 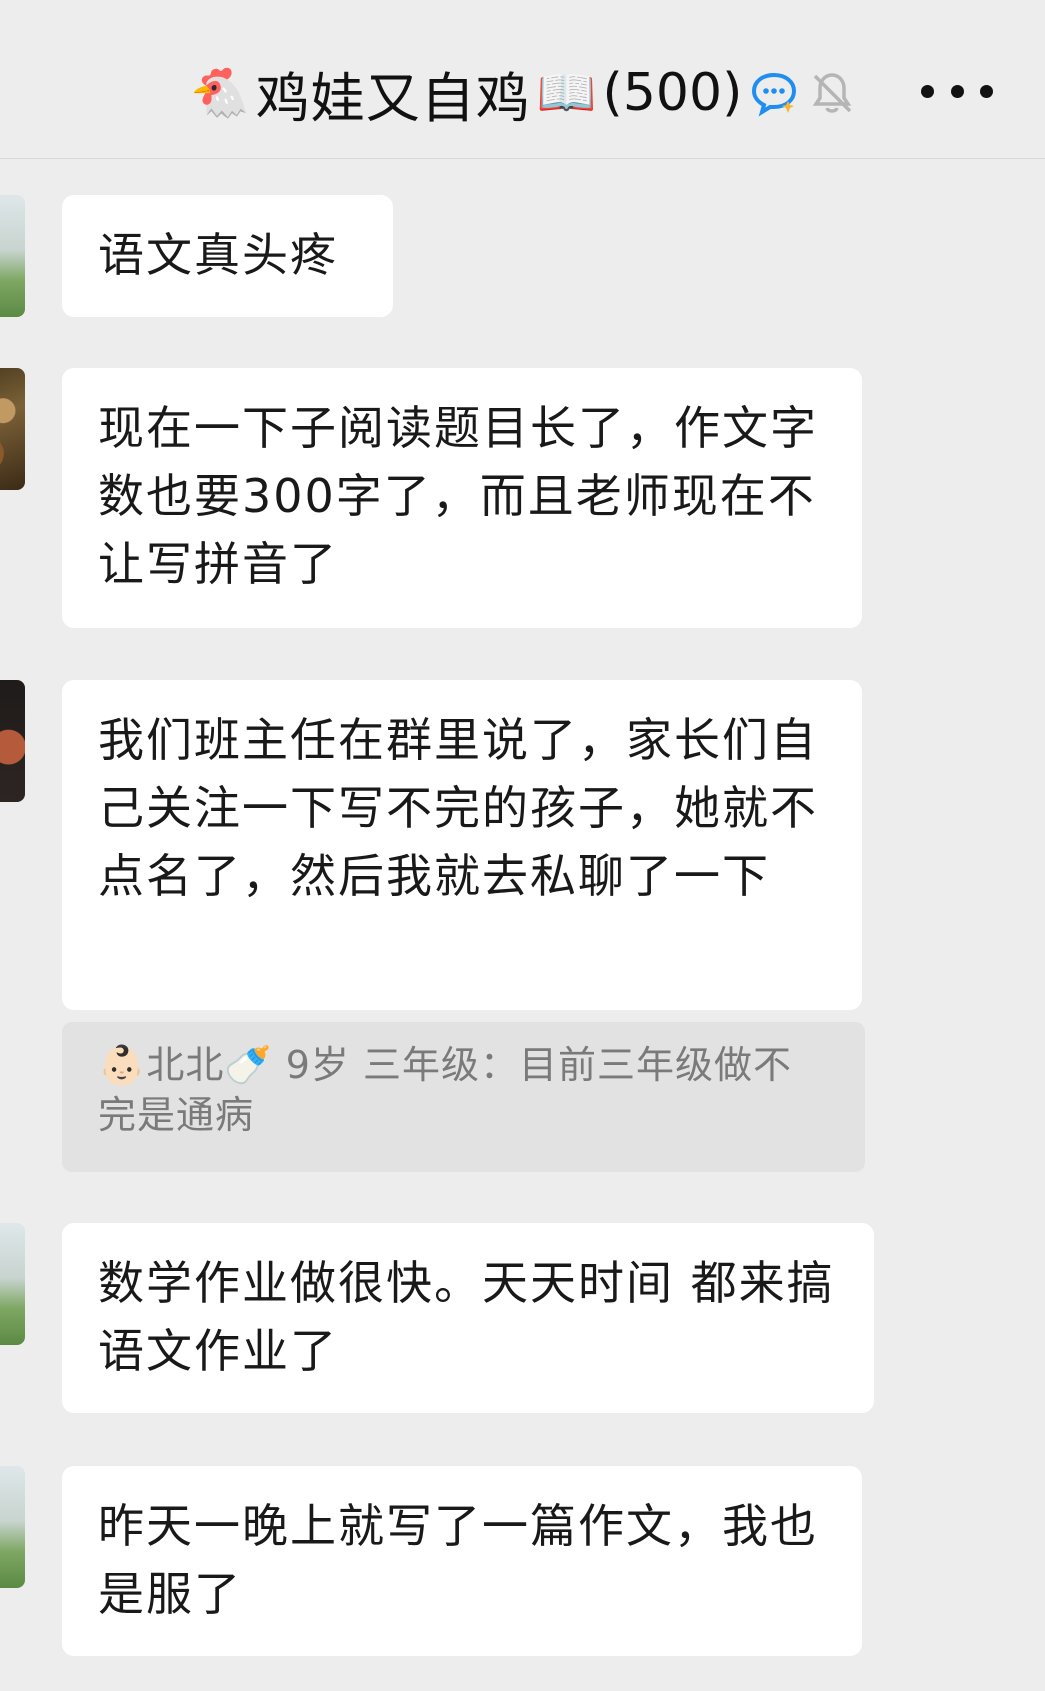 I want to click on message-bubble: 昨天一晚上就写了一篇作文，我也是服了, so click(x=462, y=1561).